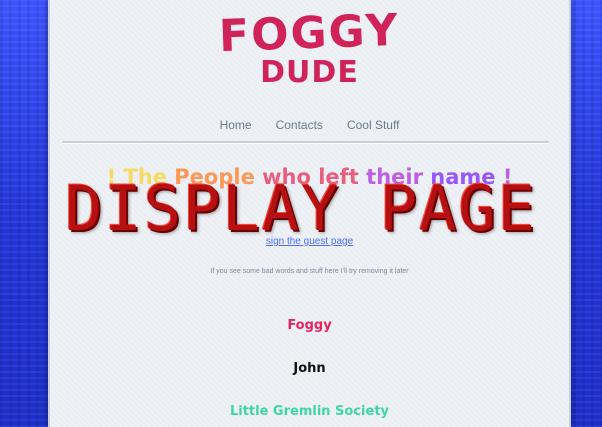 This screenshot has width=602, height=427. What do you see at coordinates (309, 33) in the screenshot?
I see `logo-line1: FOGGY` at bounding box center [309, 33].